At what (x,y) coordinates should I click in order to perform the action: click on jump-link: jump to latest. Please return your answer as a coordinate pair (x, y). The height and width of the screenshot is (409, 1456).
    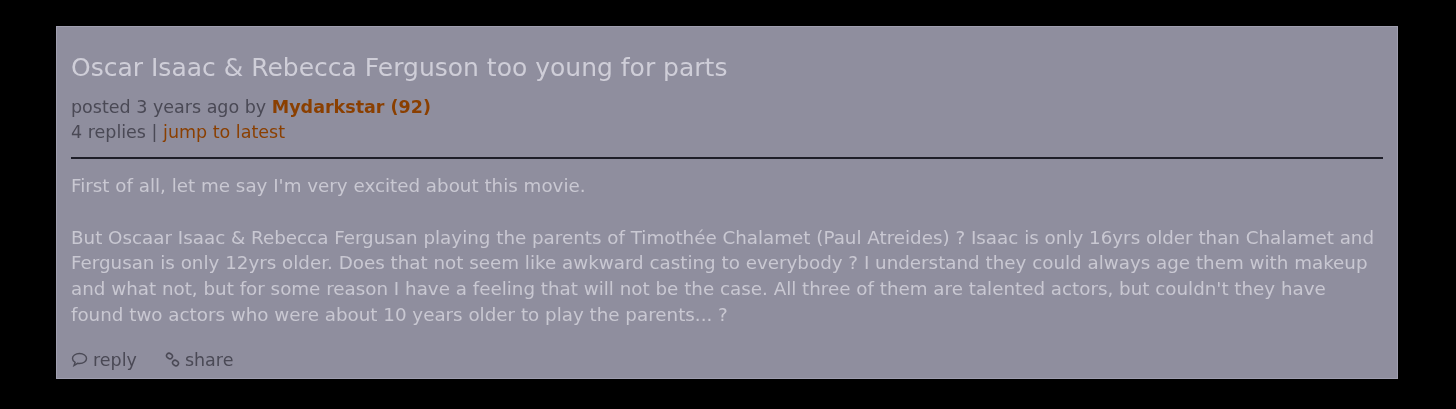
    Looking at the image, I should click on (224, 132).